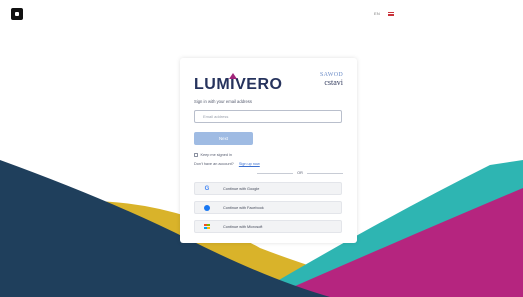  Describe the element at coordinates (196, 155) in the screenshot. I see `keep-signed-in-checkbox` at that location.